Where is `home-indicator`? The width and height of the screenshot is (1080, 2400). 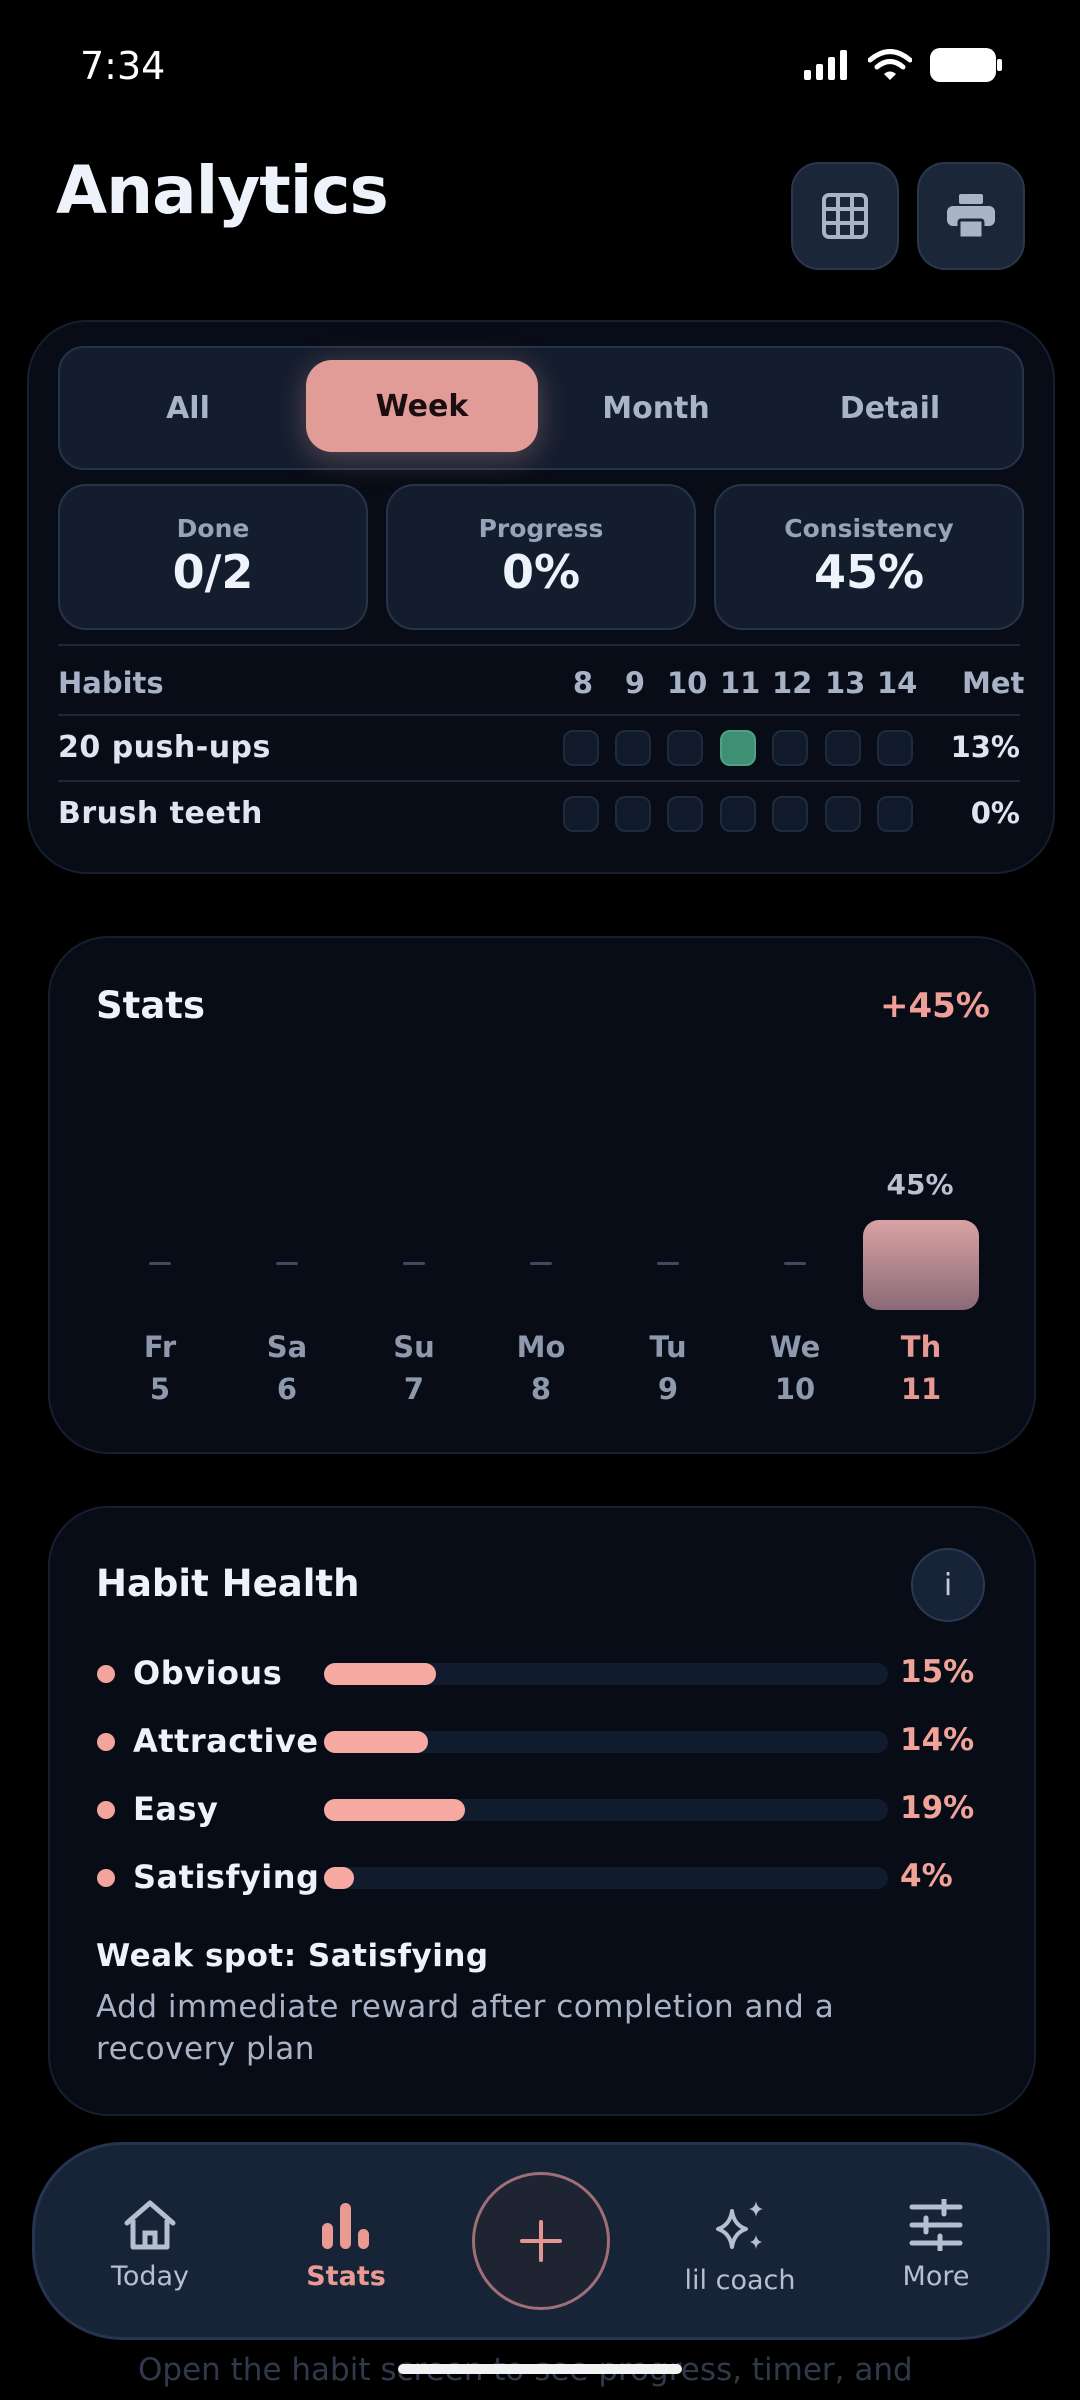
home-indicator is located at coordinates (540, 2369).